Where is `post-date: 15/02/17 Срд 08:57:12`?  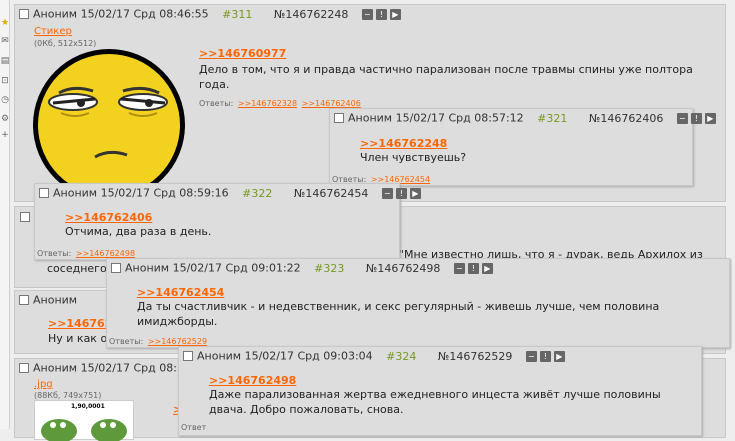 post-date: 15/02/17 Срд 08:57:12 is located at coordinates (459, 118).